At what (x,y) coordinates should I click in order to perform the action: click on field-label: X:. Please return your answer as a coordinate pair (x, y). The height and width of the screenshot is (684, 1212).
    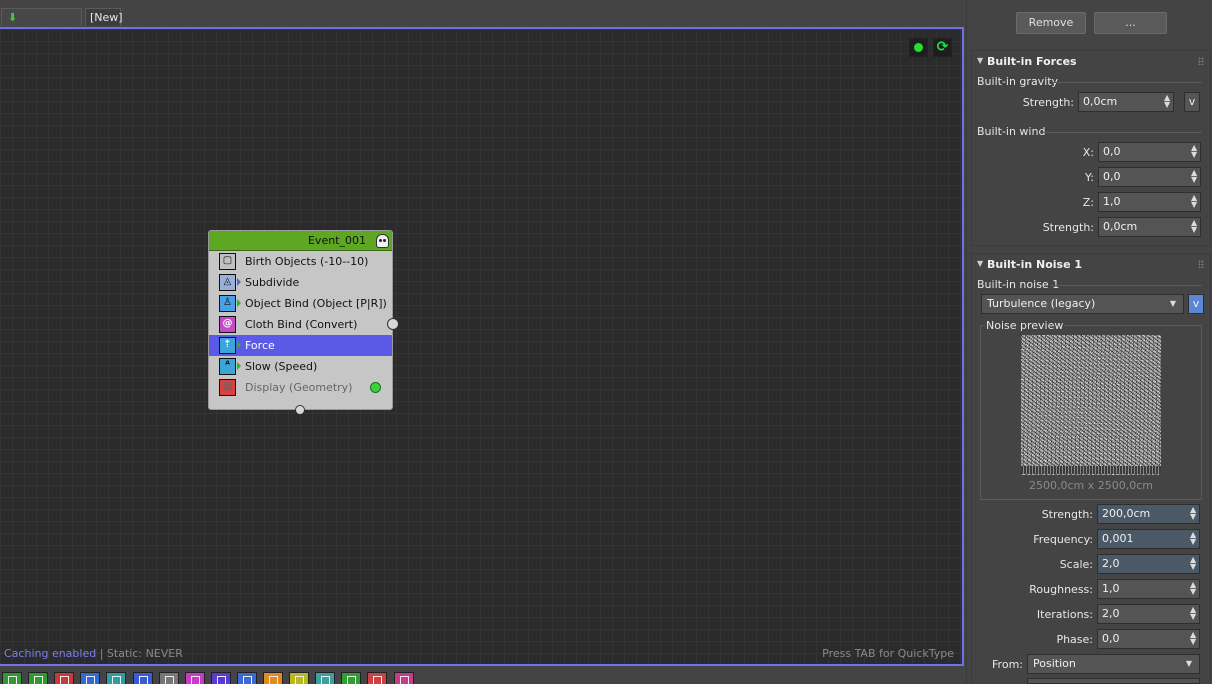
    Looking at the image, I should click on (1088, 152).